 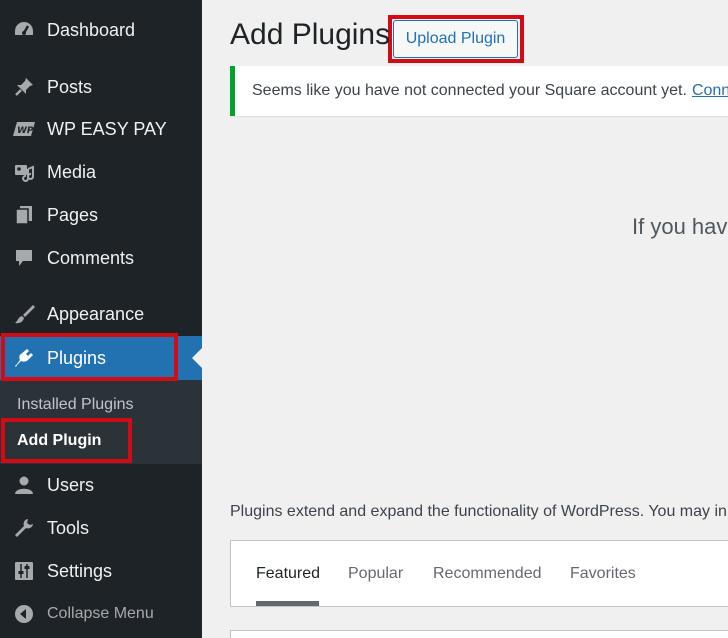 I want to click on sidebar-item-dashboard: Dashboard, so click(x=101, y=30).